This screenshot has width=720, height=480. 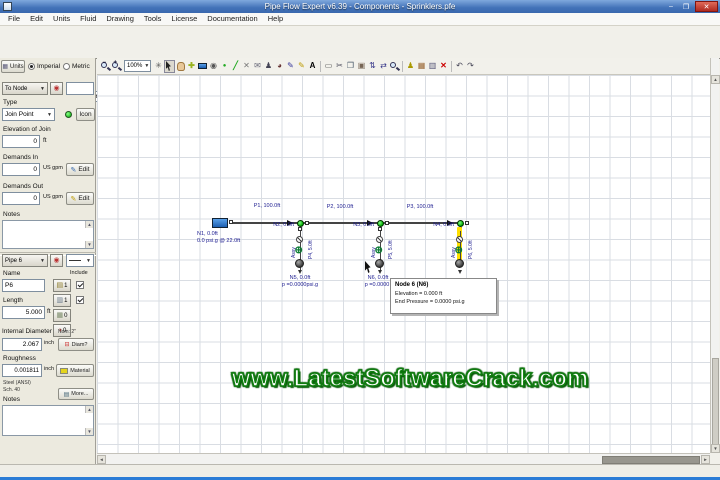 What do you see at coordinates (23, 312) in the screenshot?
I see `length-input: 5.000` at bounding box center [23, 312].